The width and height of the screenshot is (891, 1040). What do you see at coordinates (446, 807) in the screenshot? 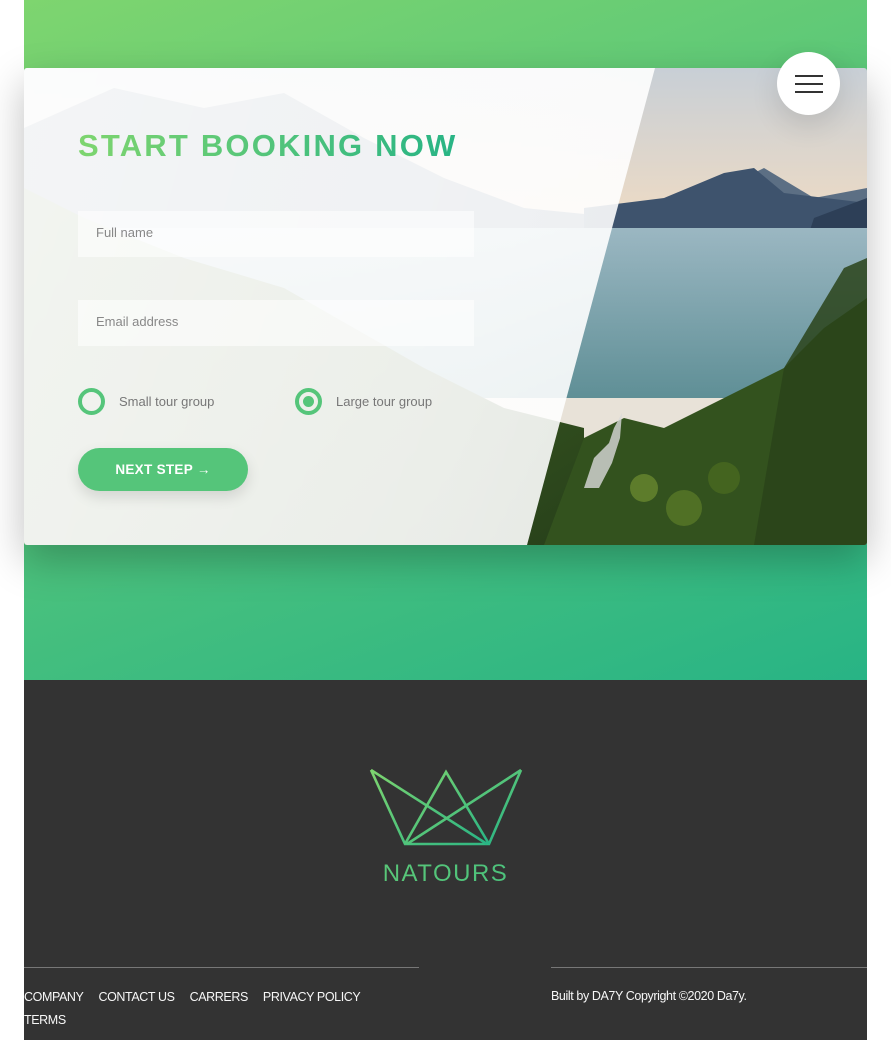
I see `crown-logo-icon` at bounding box center [446, 807].